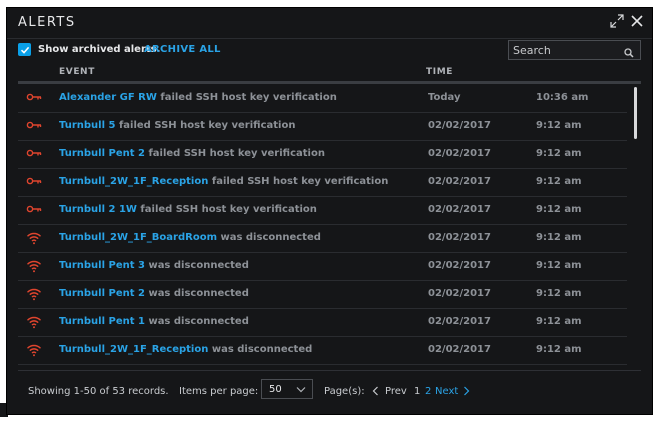 The image size is (659, 429). I want to click on event-text: Turnbull Pent 1 was disconnected, so click(154, 321).